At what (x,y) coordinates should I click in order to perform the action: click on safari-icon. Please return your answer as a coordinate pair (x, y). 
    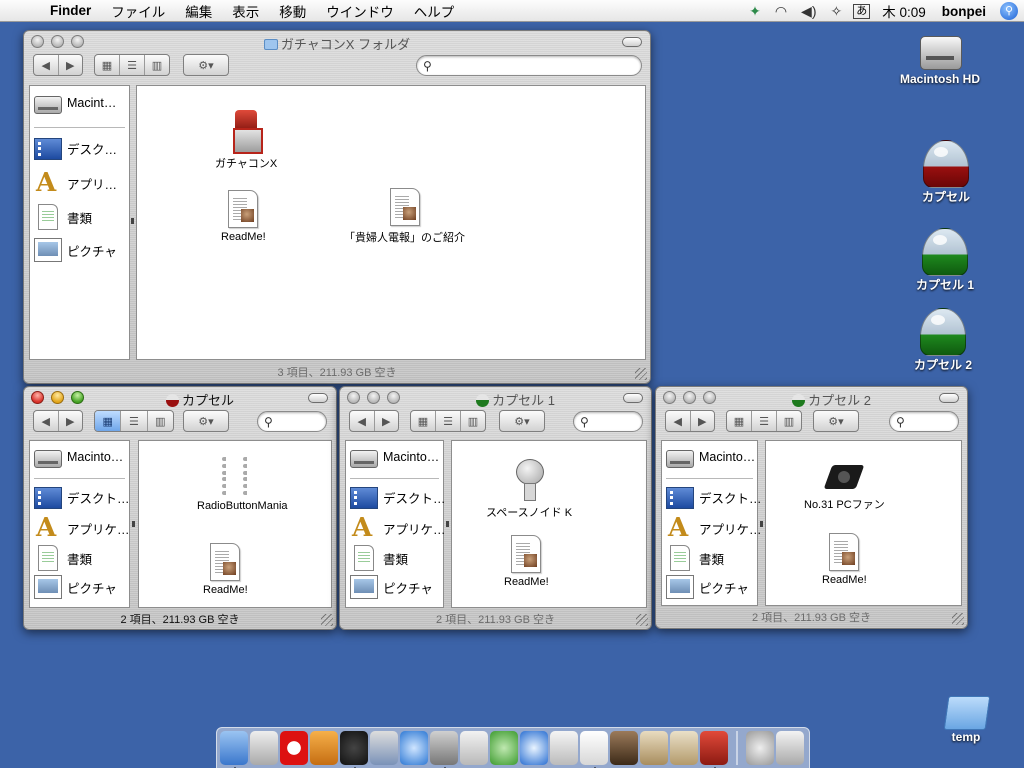
    Looking at the image, I should click on (414, 748).